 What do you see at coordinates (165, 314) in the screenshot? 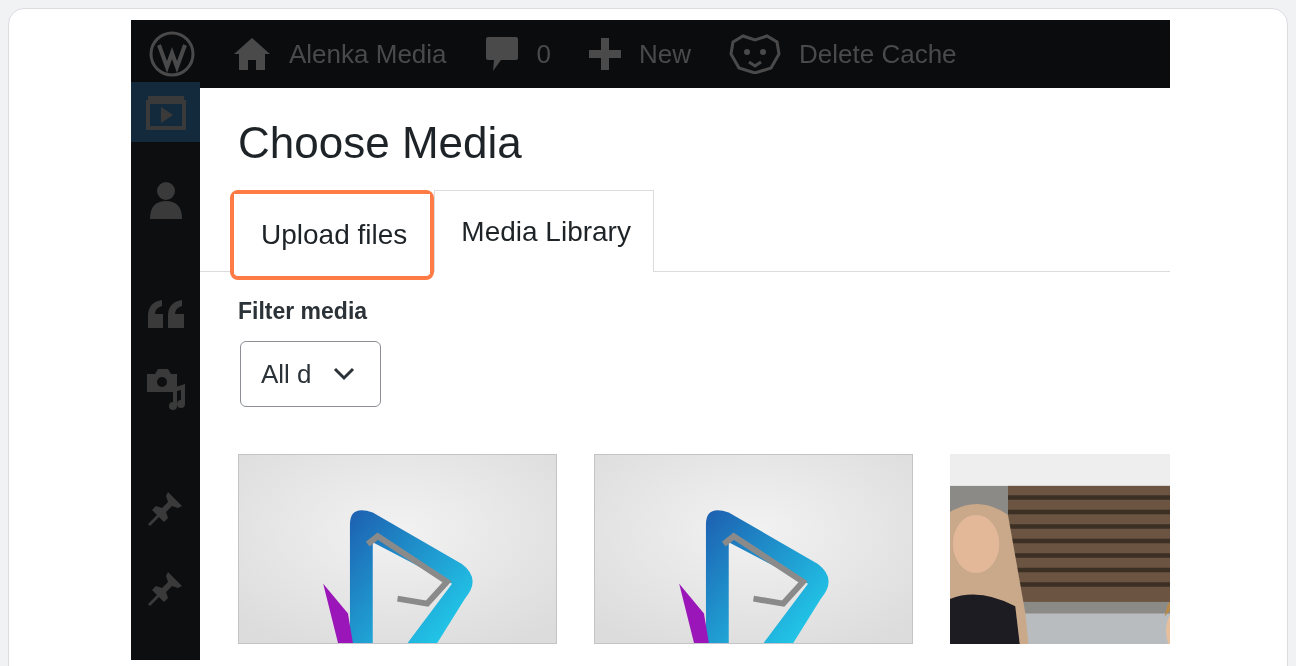
I see `quote-icon` at bounding box center [165, 314].